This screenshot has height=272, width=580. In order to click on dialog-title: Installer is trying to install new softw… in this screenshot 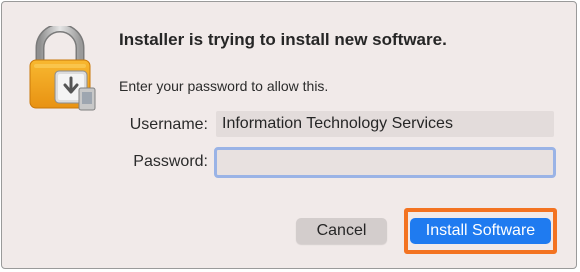, I will do `click(283, 39)`.